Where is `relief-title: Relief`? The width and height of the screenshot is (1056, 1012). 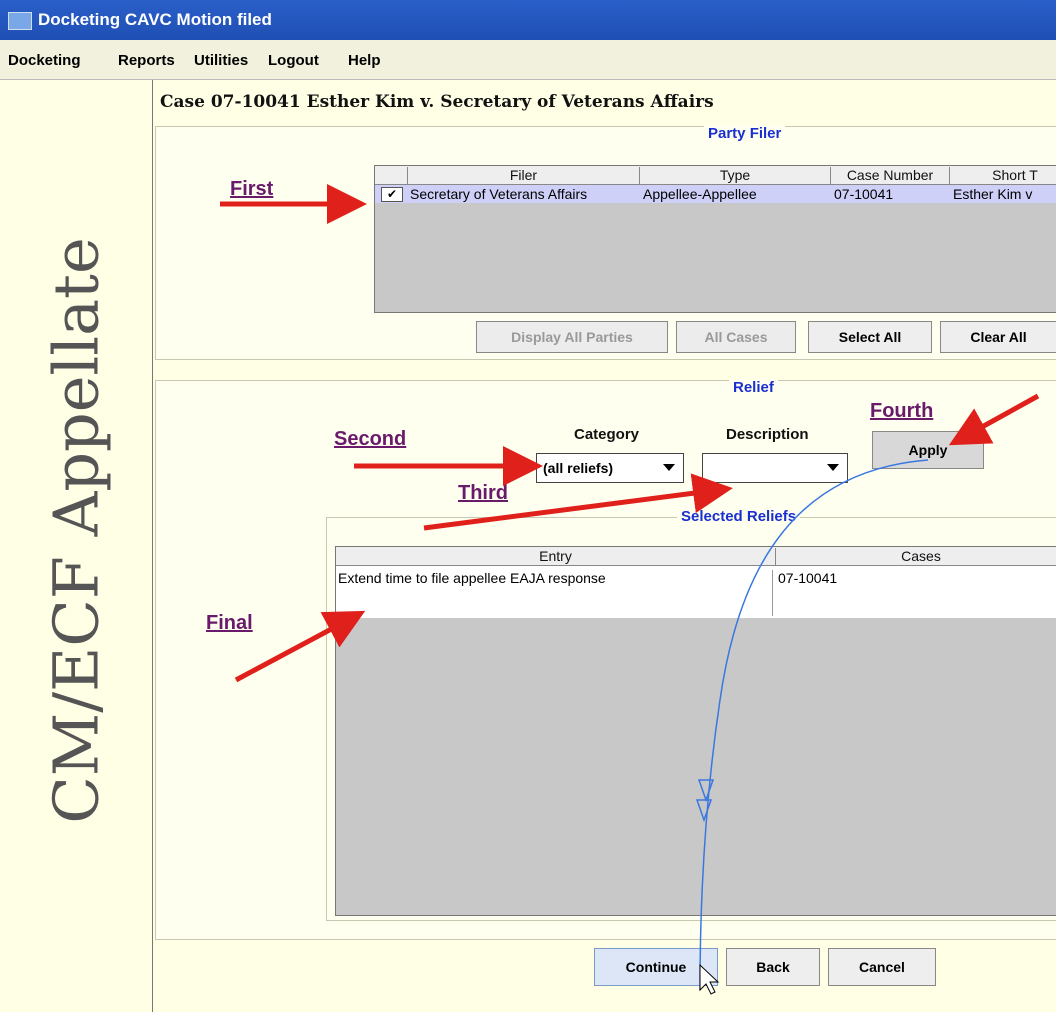 relief-title: Relief is located at coordinates (753, 387).